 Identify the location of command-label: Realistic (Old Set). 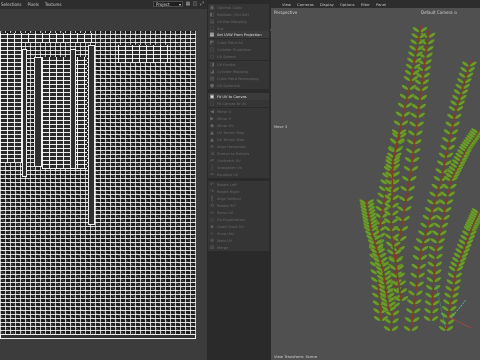
(233, 14).